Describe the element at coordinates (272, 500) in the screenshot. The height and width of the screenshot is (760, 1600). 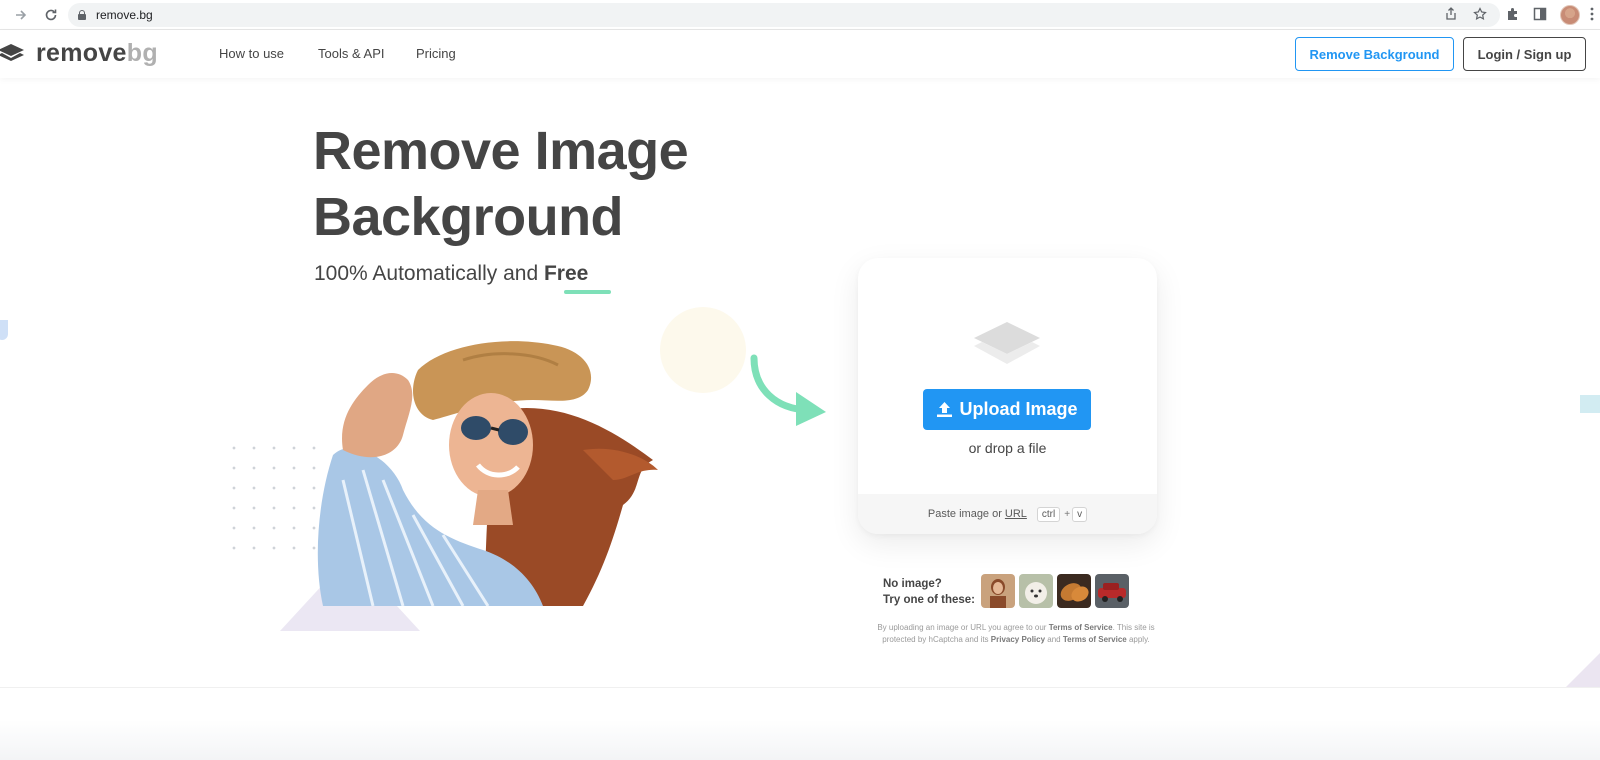
I see `decorative-dot-grid` at that location.